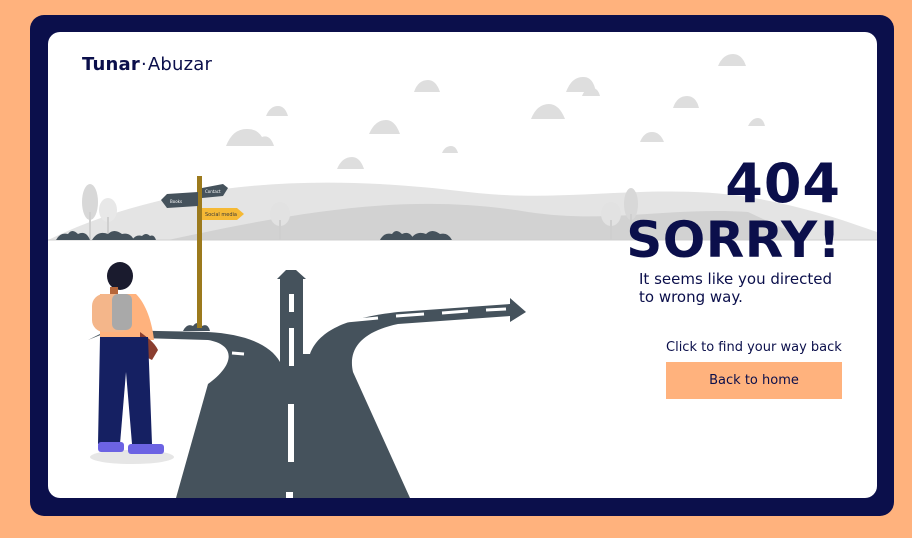 The width and height of the screenshot is (912, 538). I want to click on error-heading-block: 404 SORRY!, so click(733, 210).